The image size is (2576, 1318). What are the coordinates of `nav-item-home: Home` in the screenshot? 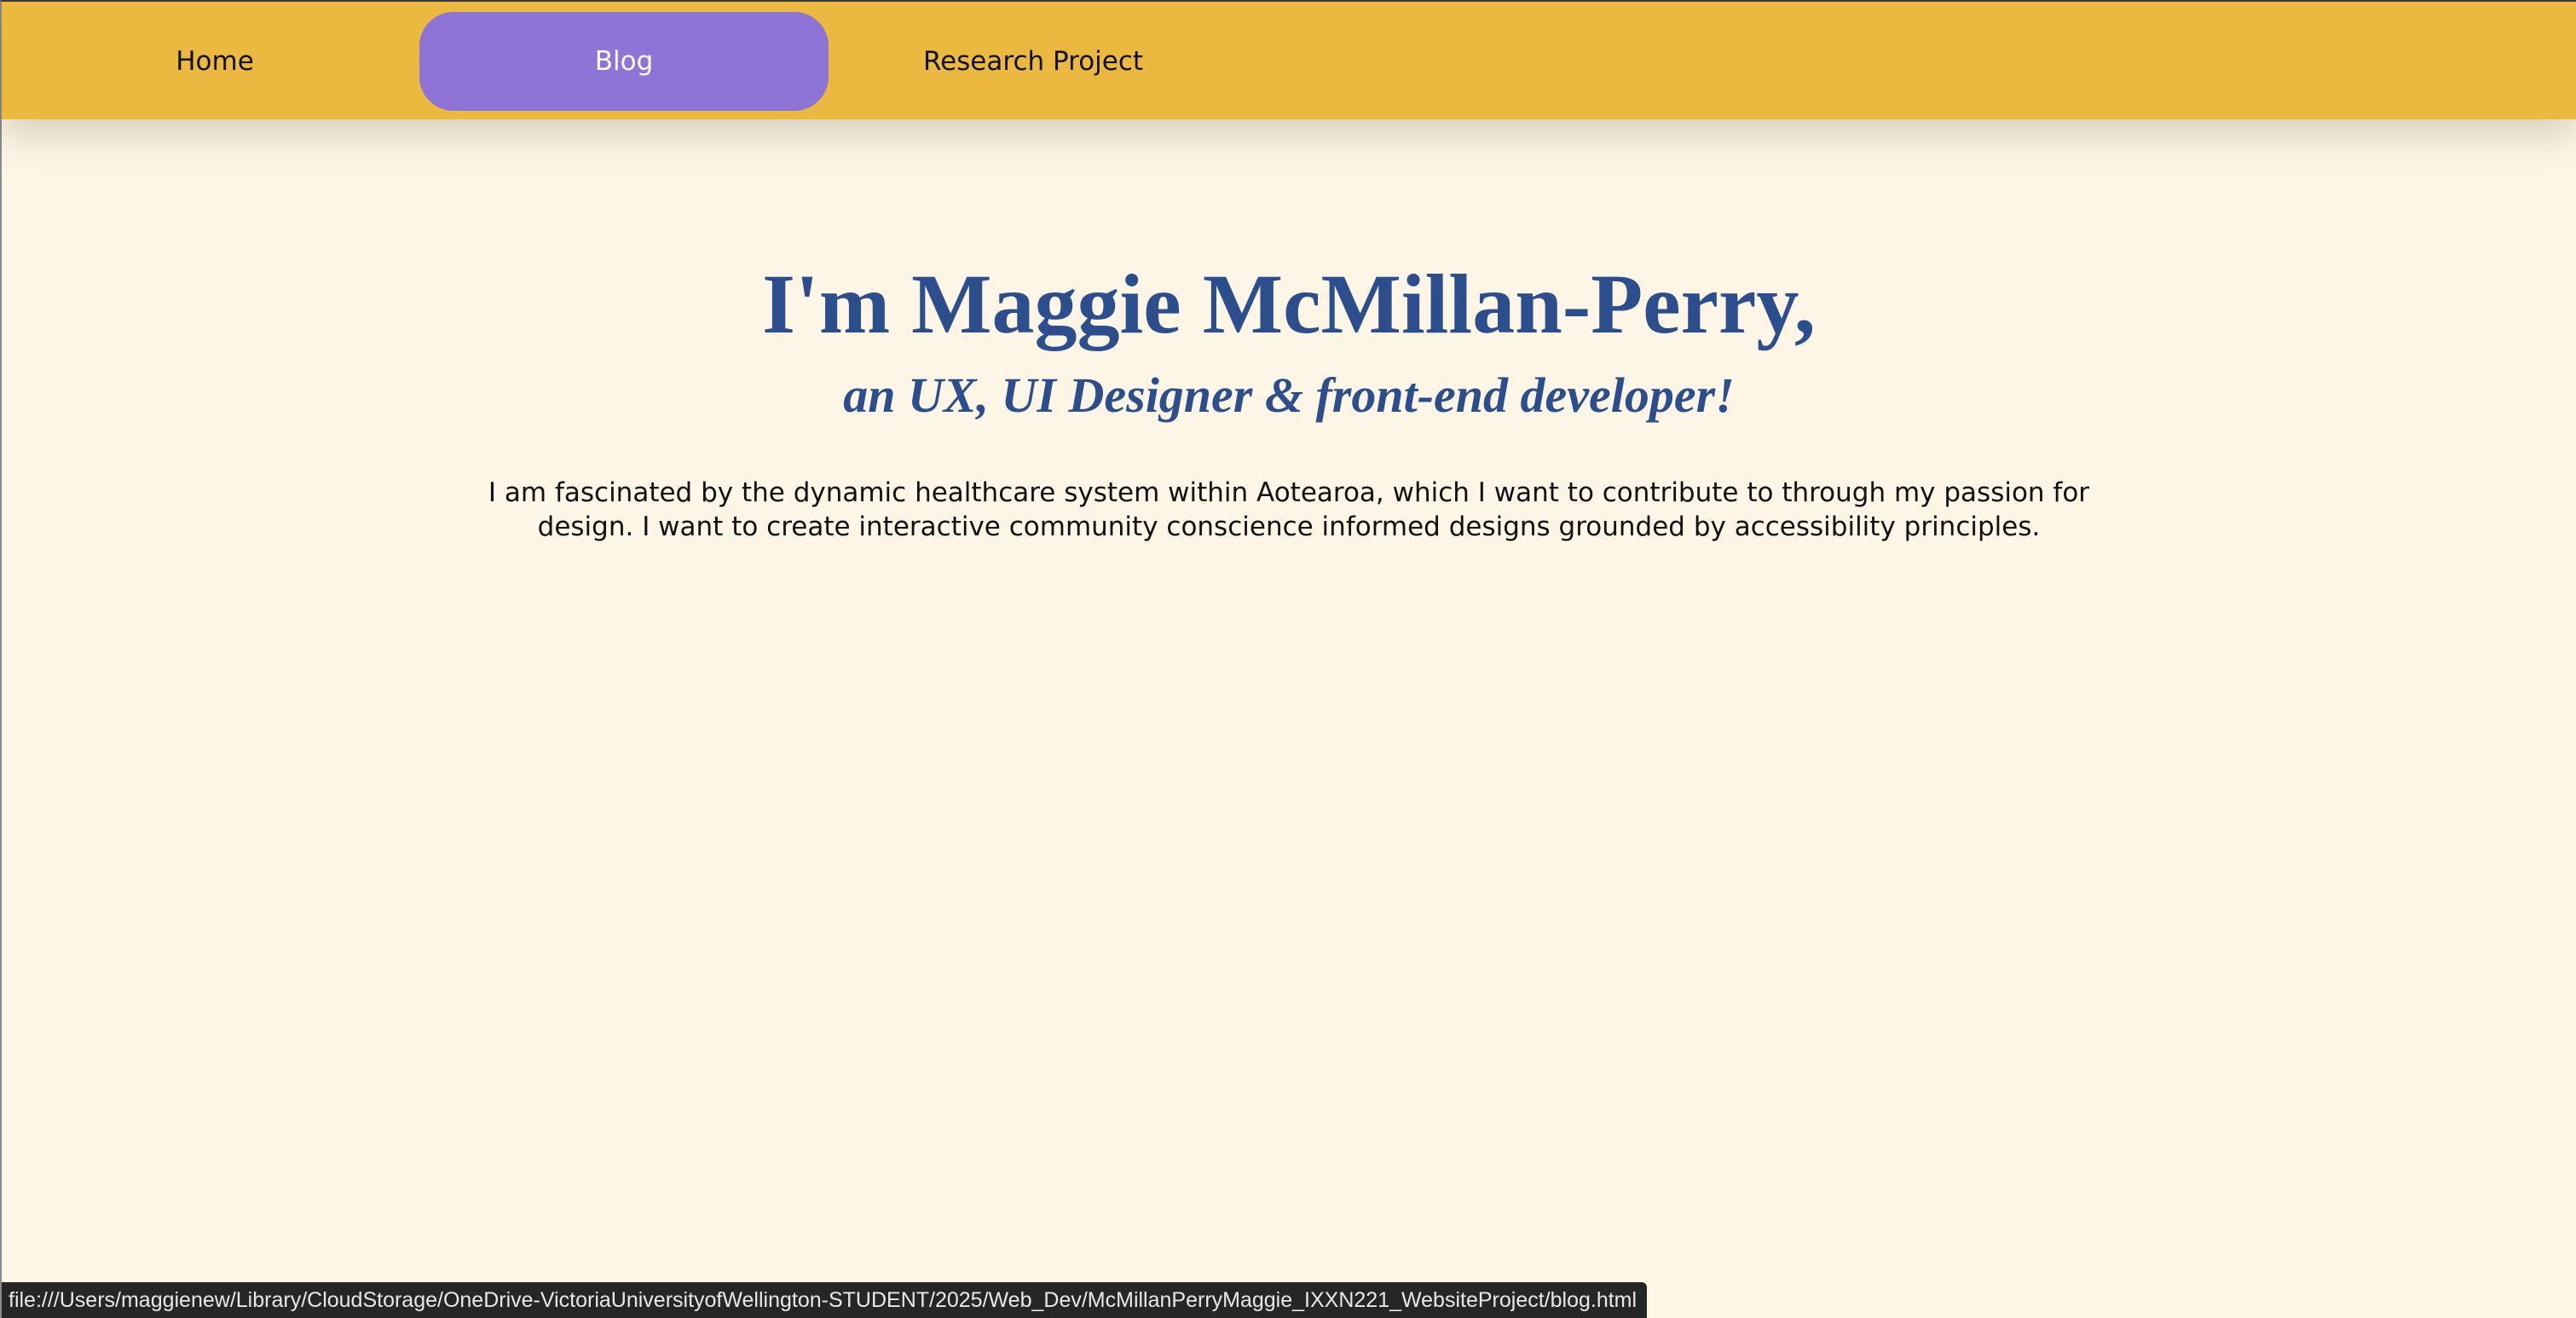 It's located at (214, 61).